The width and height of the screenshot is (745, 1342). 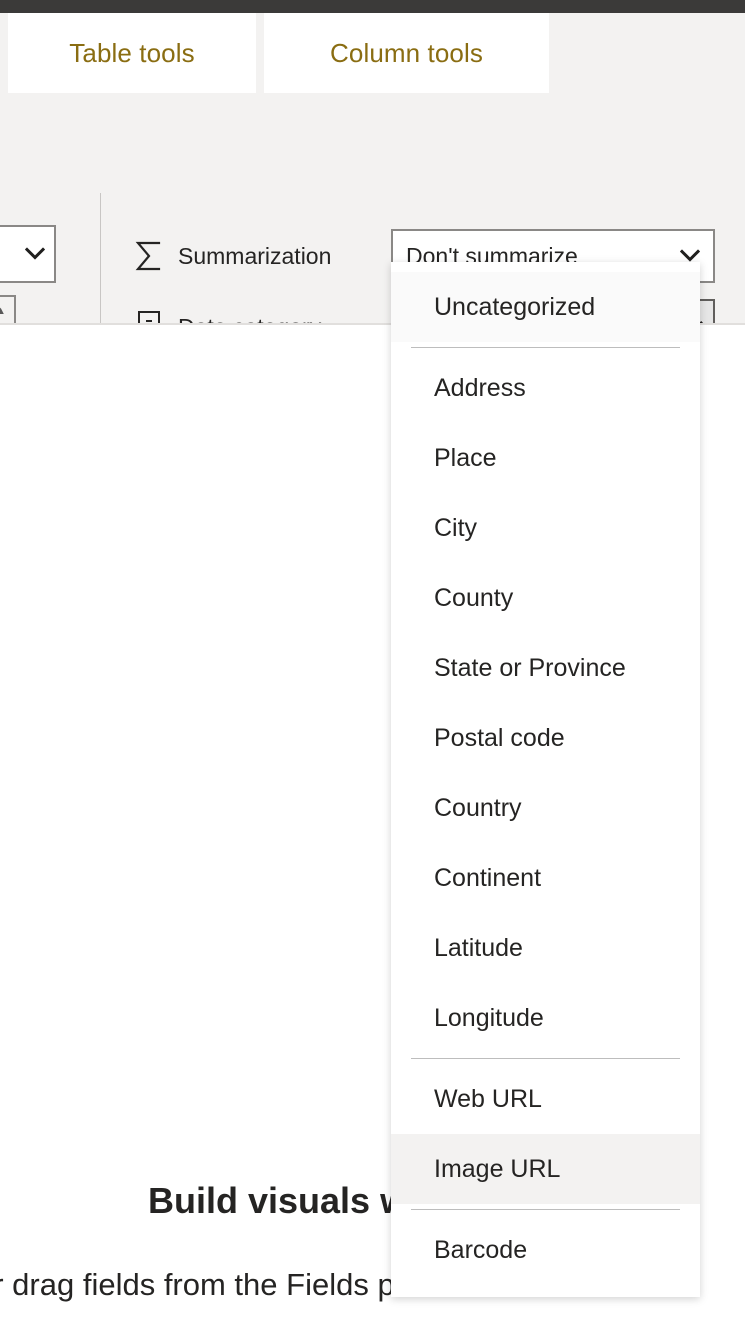 I want to click on dropdown-item: County, so click(x=545, y=598).